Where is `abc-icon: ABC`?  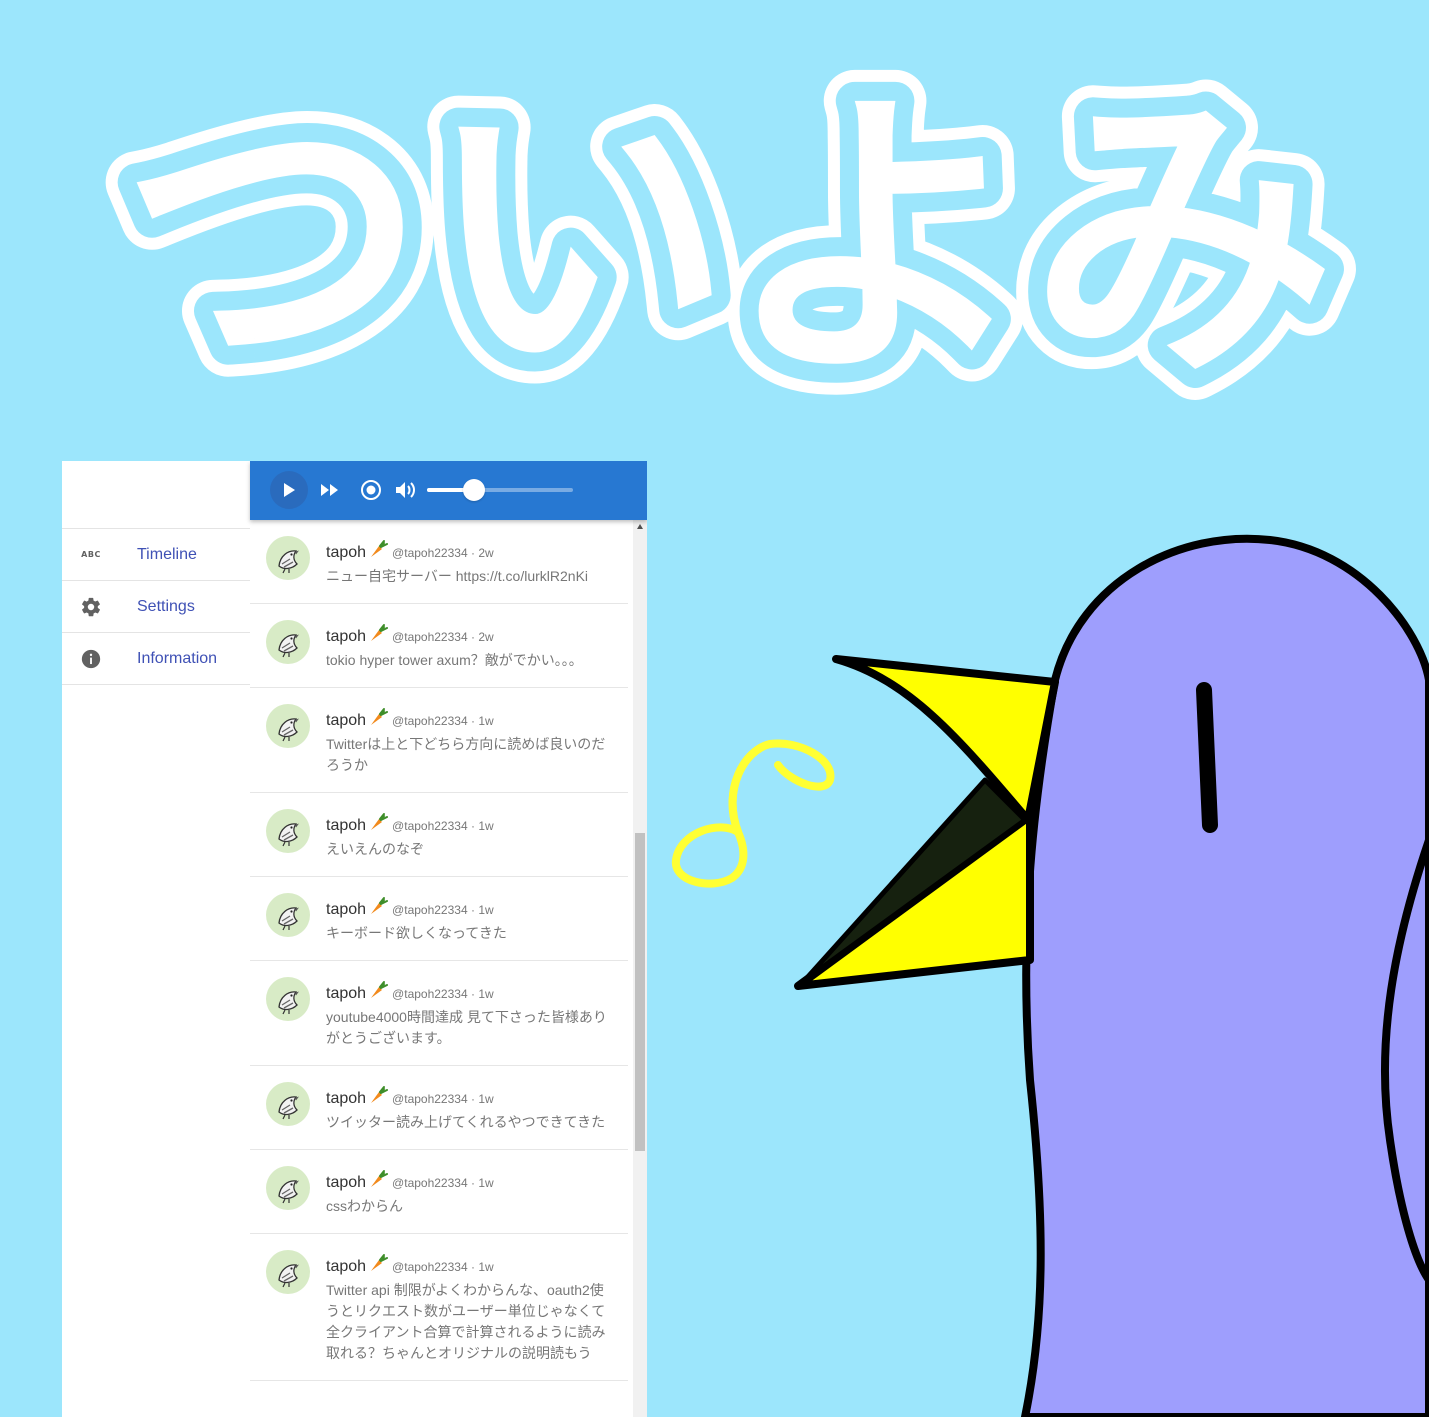
abc-icon: ABC is located at coordinates (91, 554).